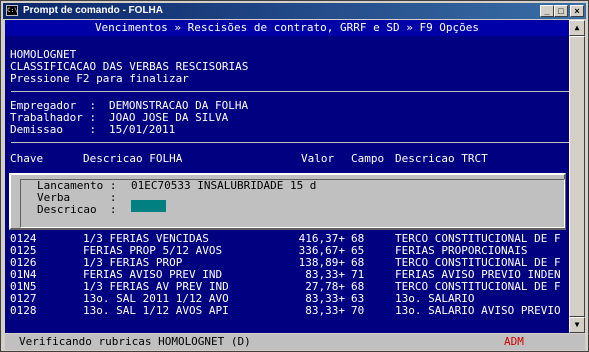 The image size is (589, 352). I want to click on status-message: Verificando rubricas HOMOLOGNET (D), so click(135, 341).